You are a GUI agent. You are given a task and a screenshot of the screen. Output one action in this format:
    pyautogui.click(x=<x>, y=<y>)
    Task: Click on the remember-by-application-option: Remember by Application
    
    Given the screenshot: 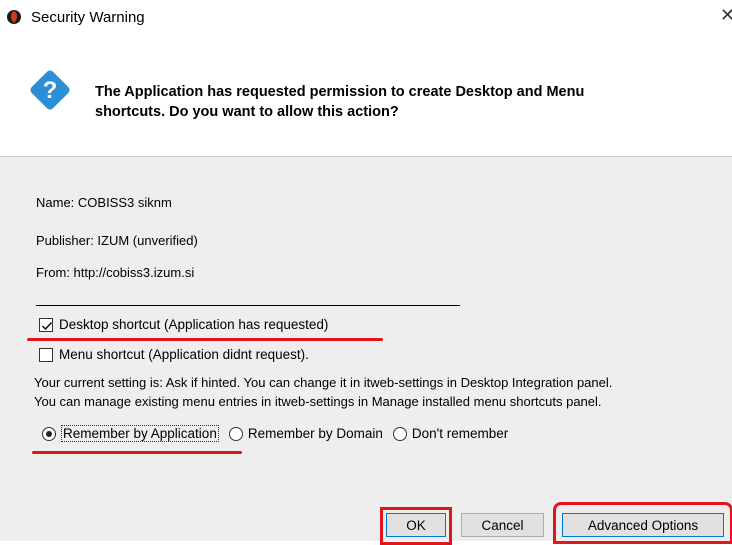 What is the action you would take?
    pyautogui.click(x=130, y=433)
    